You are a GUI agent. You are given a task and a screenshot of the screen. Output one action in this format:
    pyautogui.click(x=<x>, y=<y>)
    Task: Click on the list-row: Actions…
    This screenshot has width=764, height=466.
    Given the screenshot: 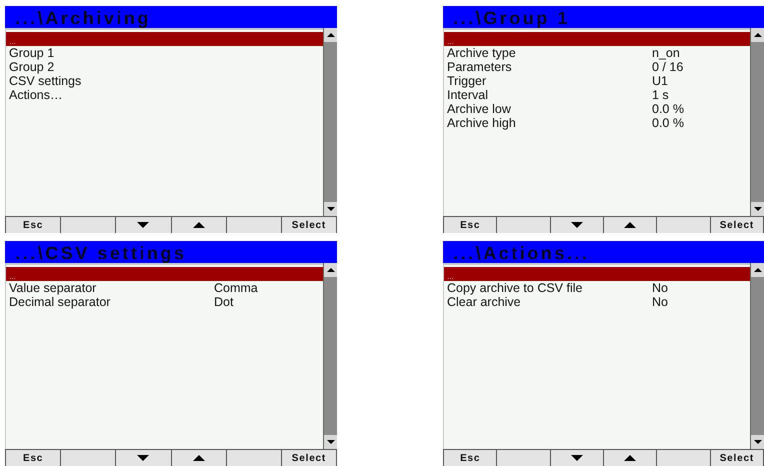 What is the action you would take?
    pyautogui.click(x=164, y=95)
    